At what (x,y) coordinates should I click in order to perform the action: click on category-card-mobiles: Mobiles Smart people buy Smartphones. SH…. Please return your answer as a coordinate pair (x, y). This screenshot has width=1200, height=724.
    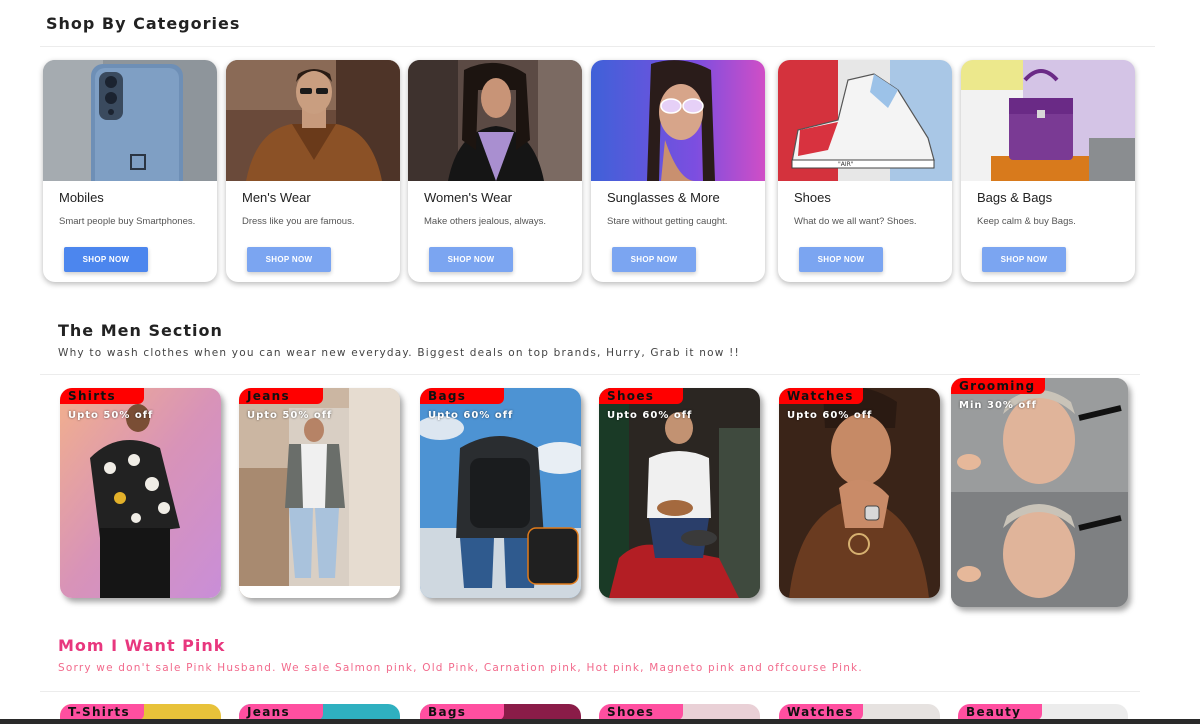
    Looking at the image, I should click on (130, 171).